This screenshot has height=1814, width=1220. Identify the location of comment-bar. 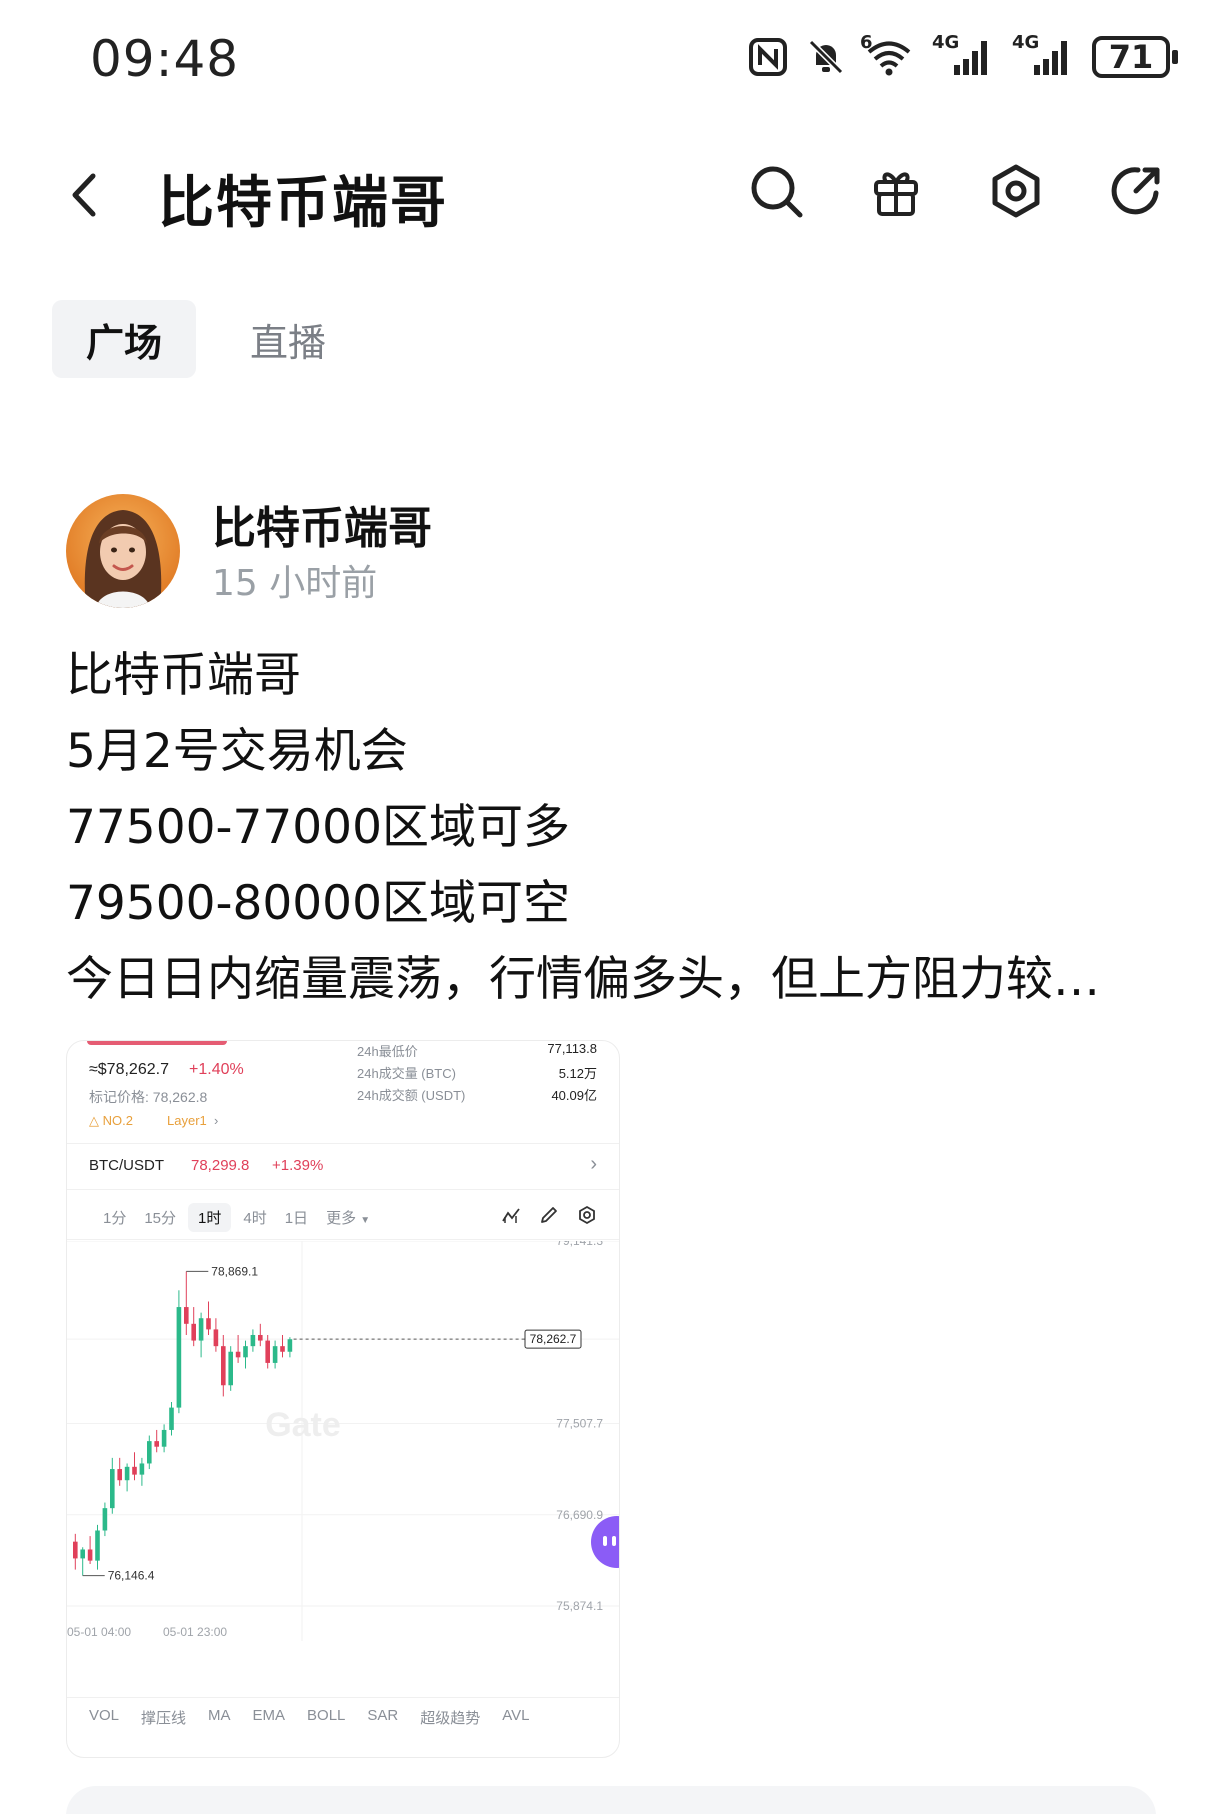
(611, 1800).